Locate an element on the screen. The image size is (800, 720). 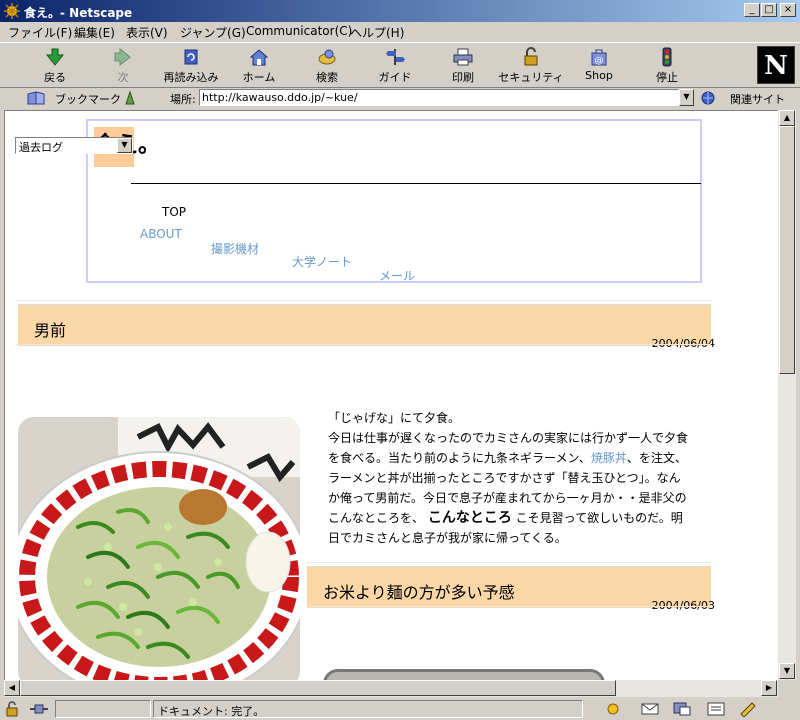
shop-label: Shop is located at coordinates (599, 75).